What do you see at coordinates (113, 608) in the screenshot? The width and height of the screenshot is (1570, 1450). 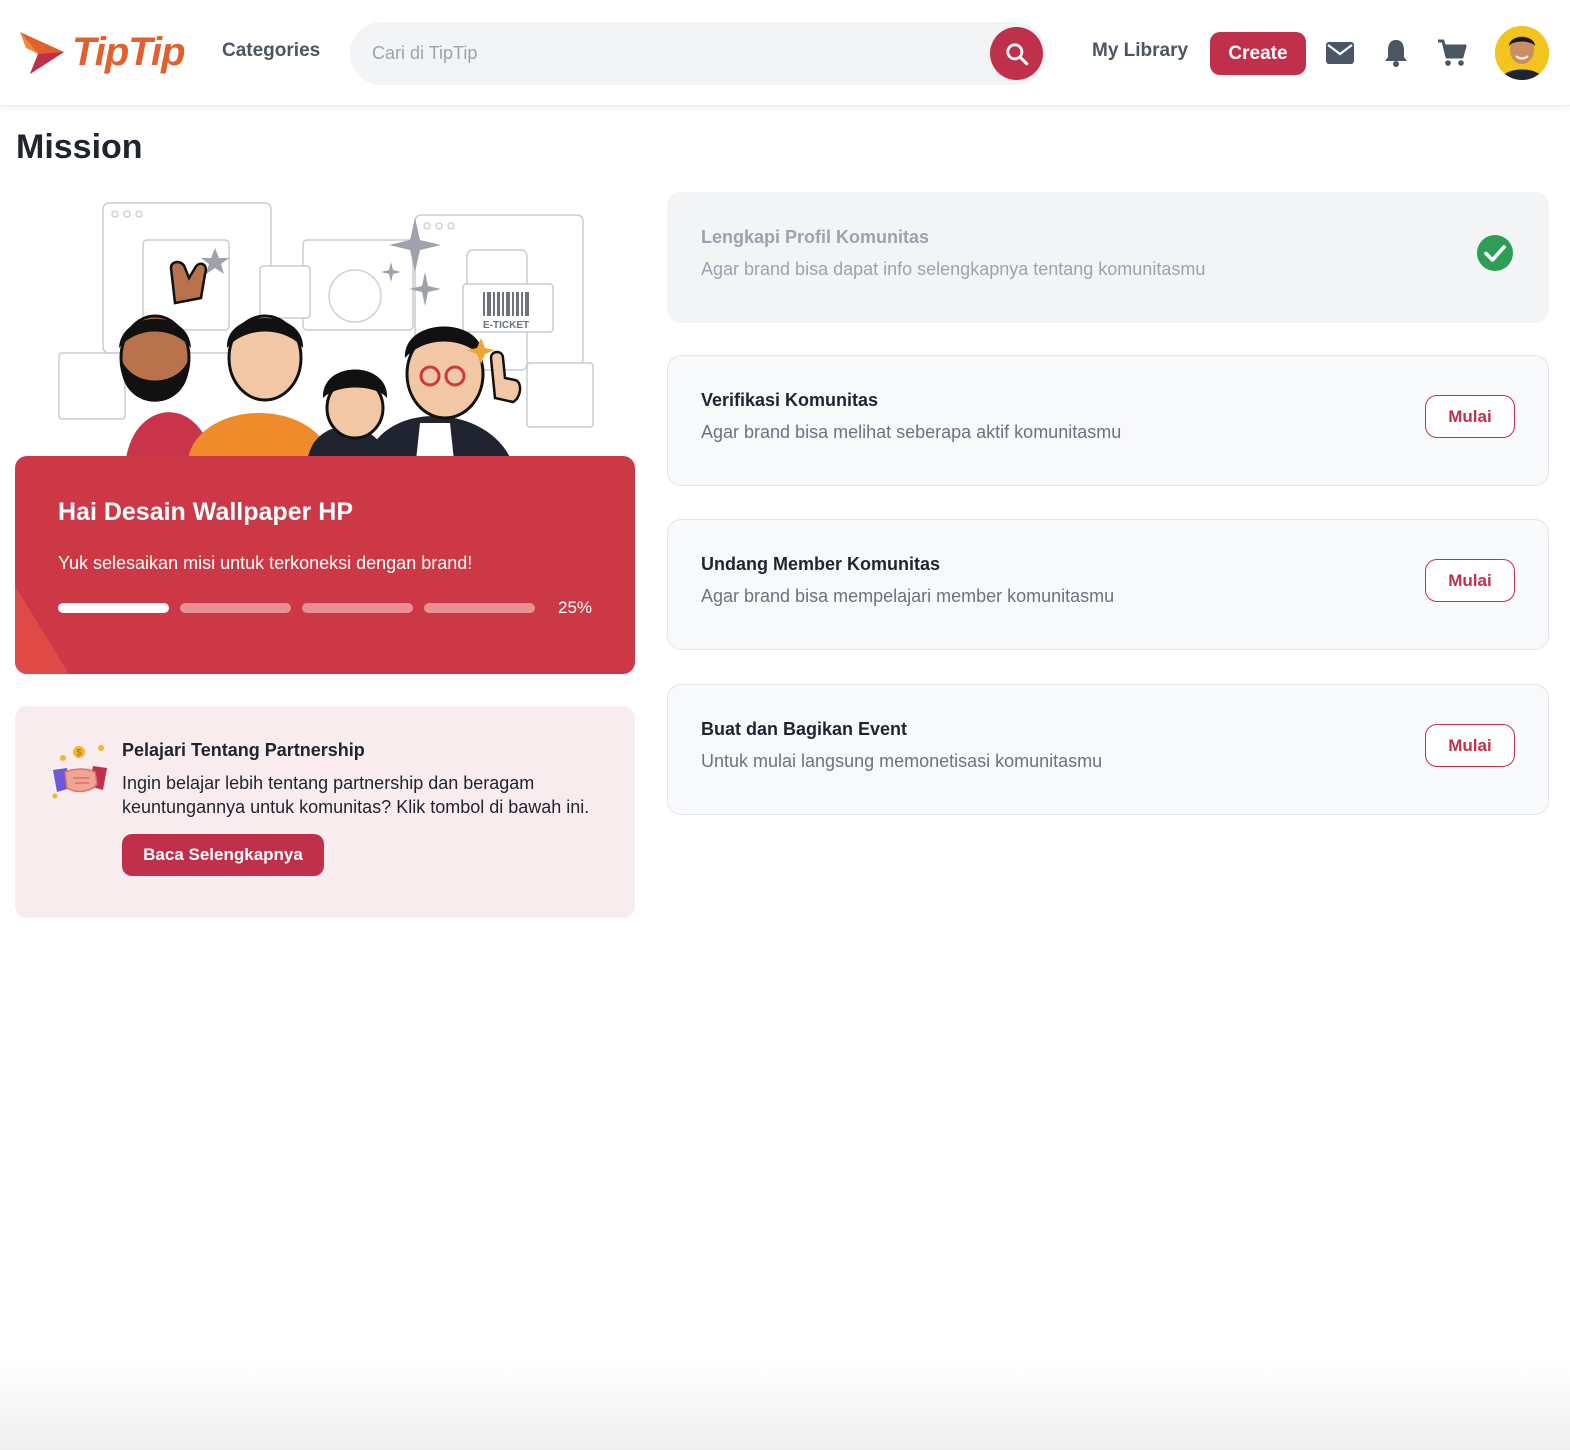 I see `progress-segment-complete` at bounding box center [113, 608].